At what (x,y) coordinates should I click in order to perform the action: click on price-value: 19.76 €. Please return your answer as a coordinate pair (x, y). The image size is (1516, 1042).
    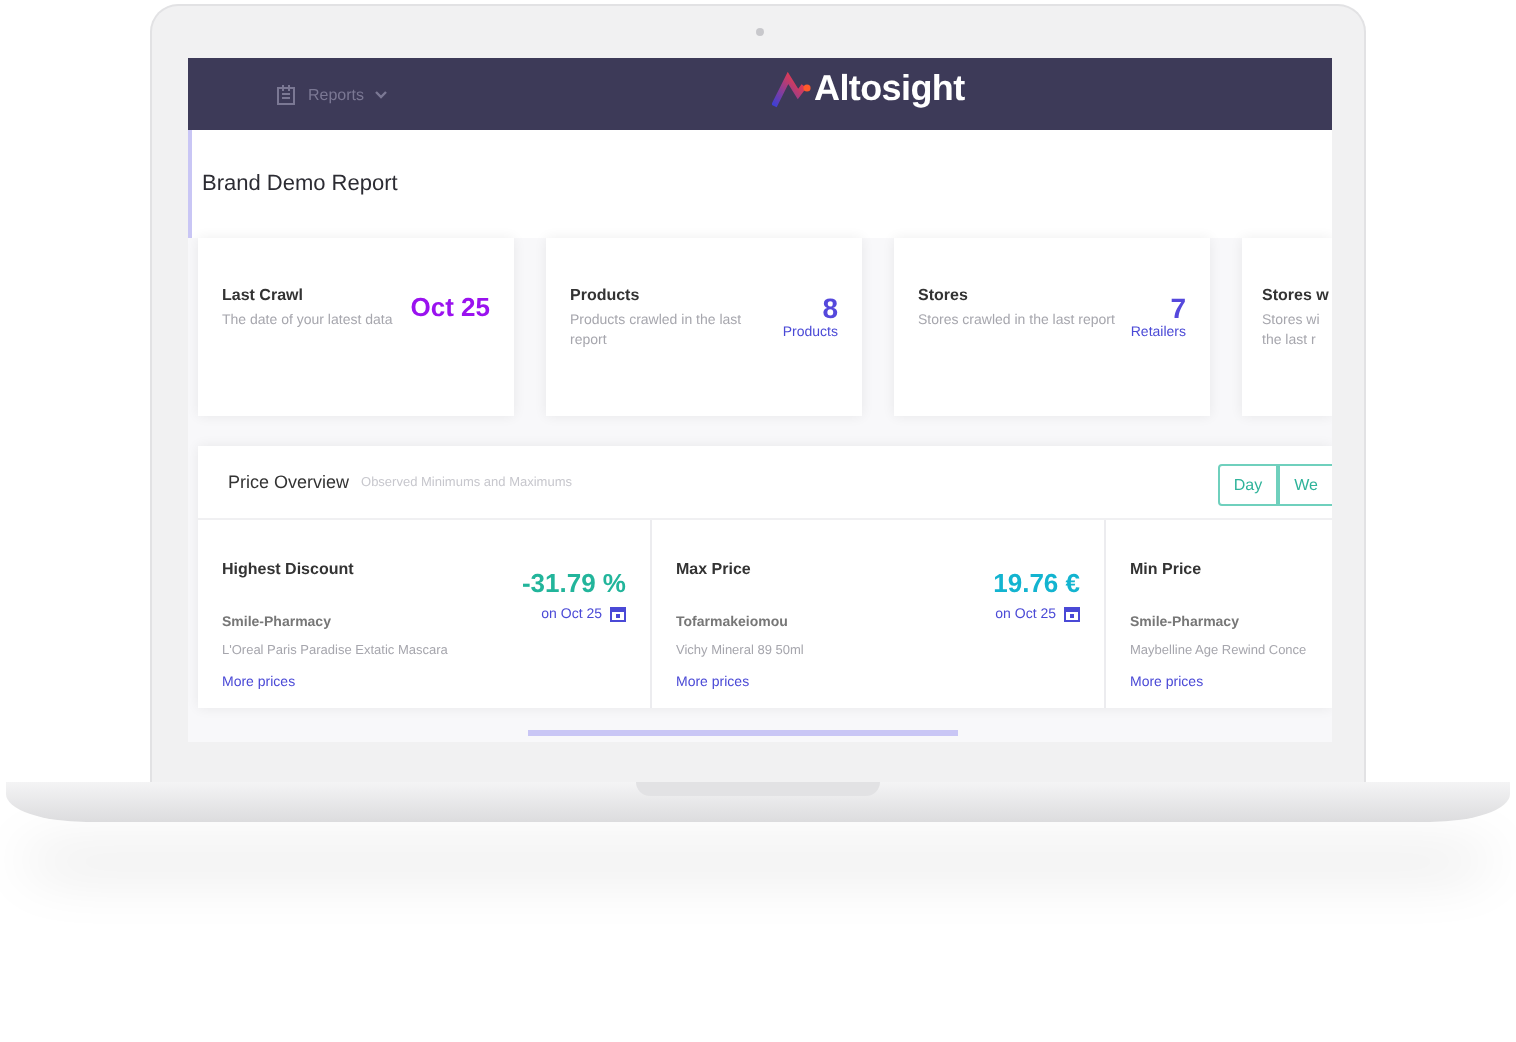
    Looking at the image, I should click on (1036, 583).